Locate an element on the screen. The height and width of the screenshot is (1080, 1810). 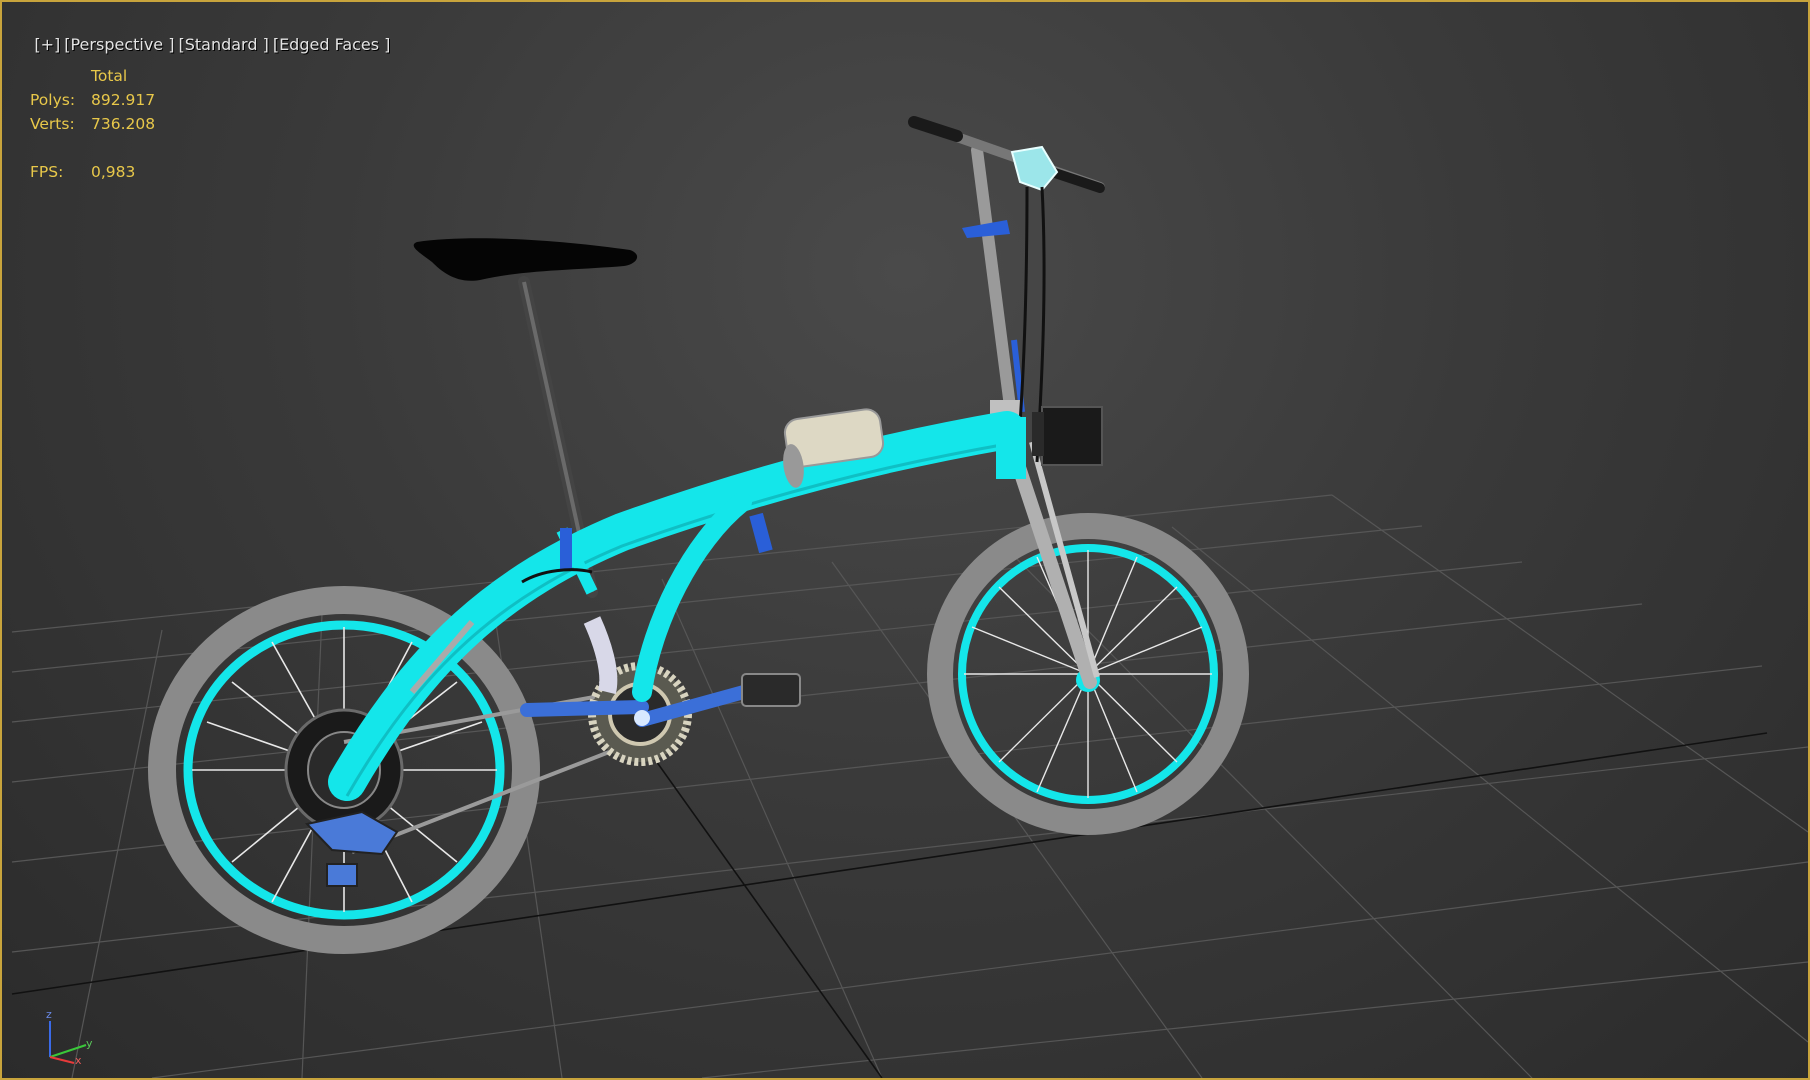
verts-value: 736.208 is located at coordinates (123, 124).